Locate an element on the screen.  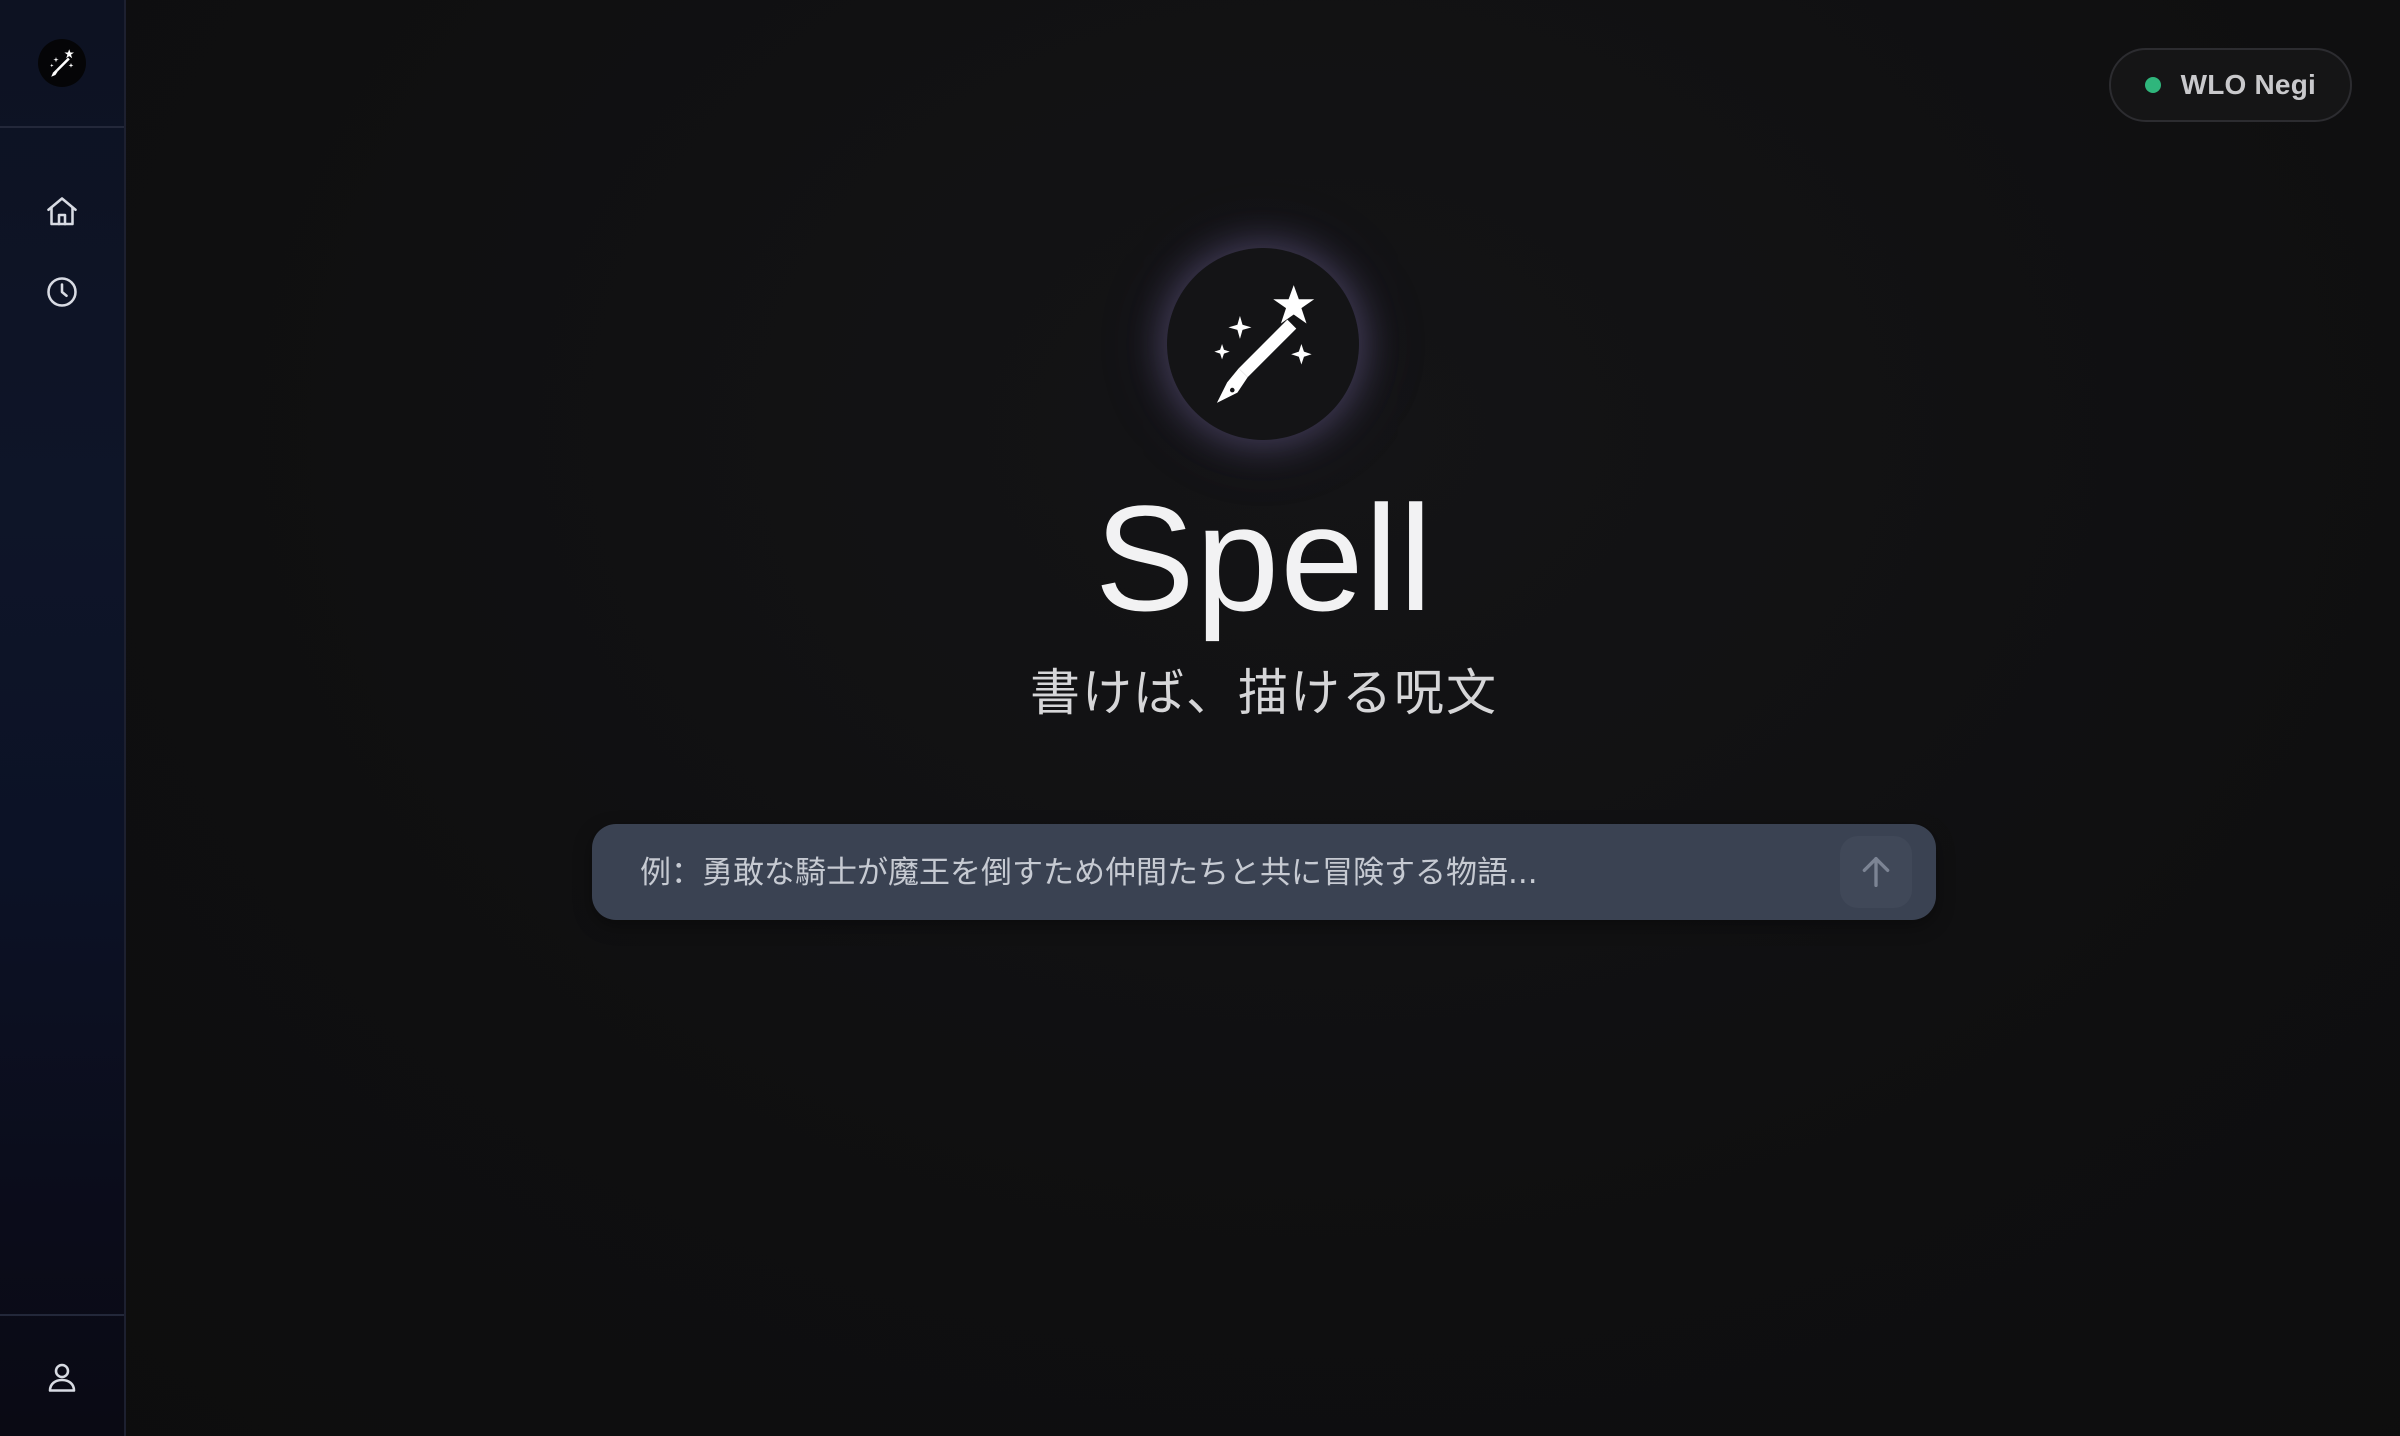
user-icon is located at coordinates (62, 1377).